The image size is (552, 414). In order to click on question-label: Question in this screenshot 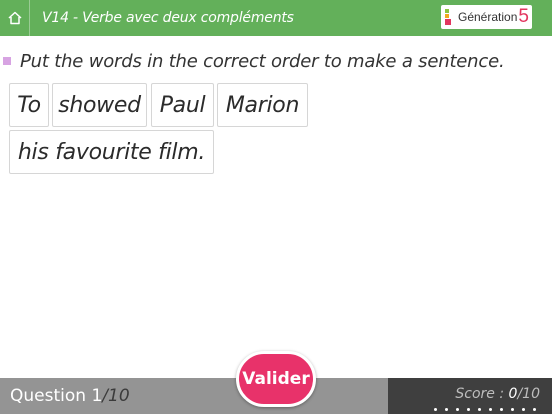, I will do `click(48, 396)`.